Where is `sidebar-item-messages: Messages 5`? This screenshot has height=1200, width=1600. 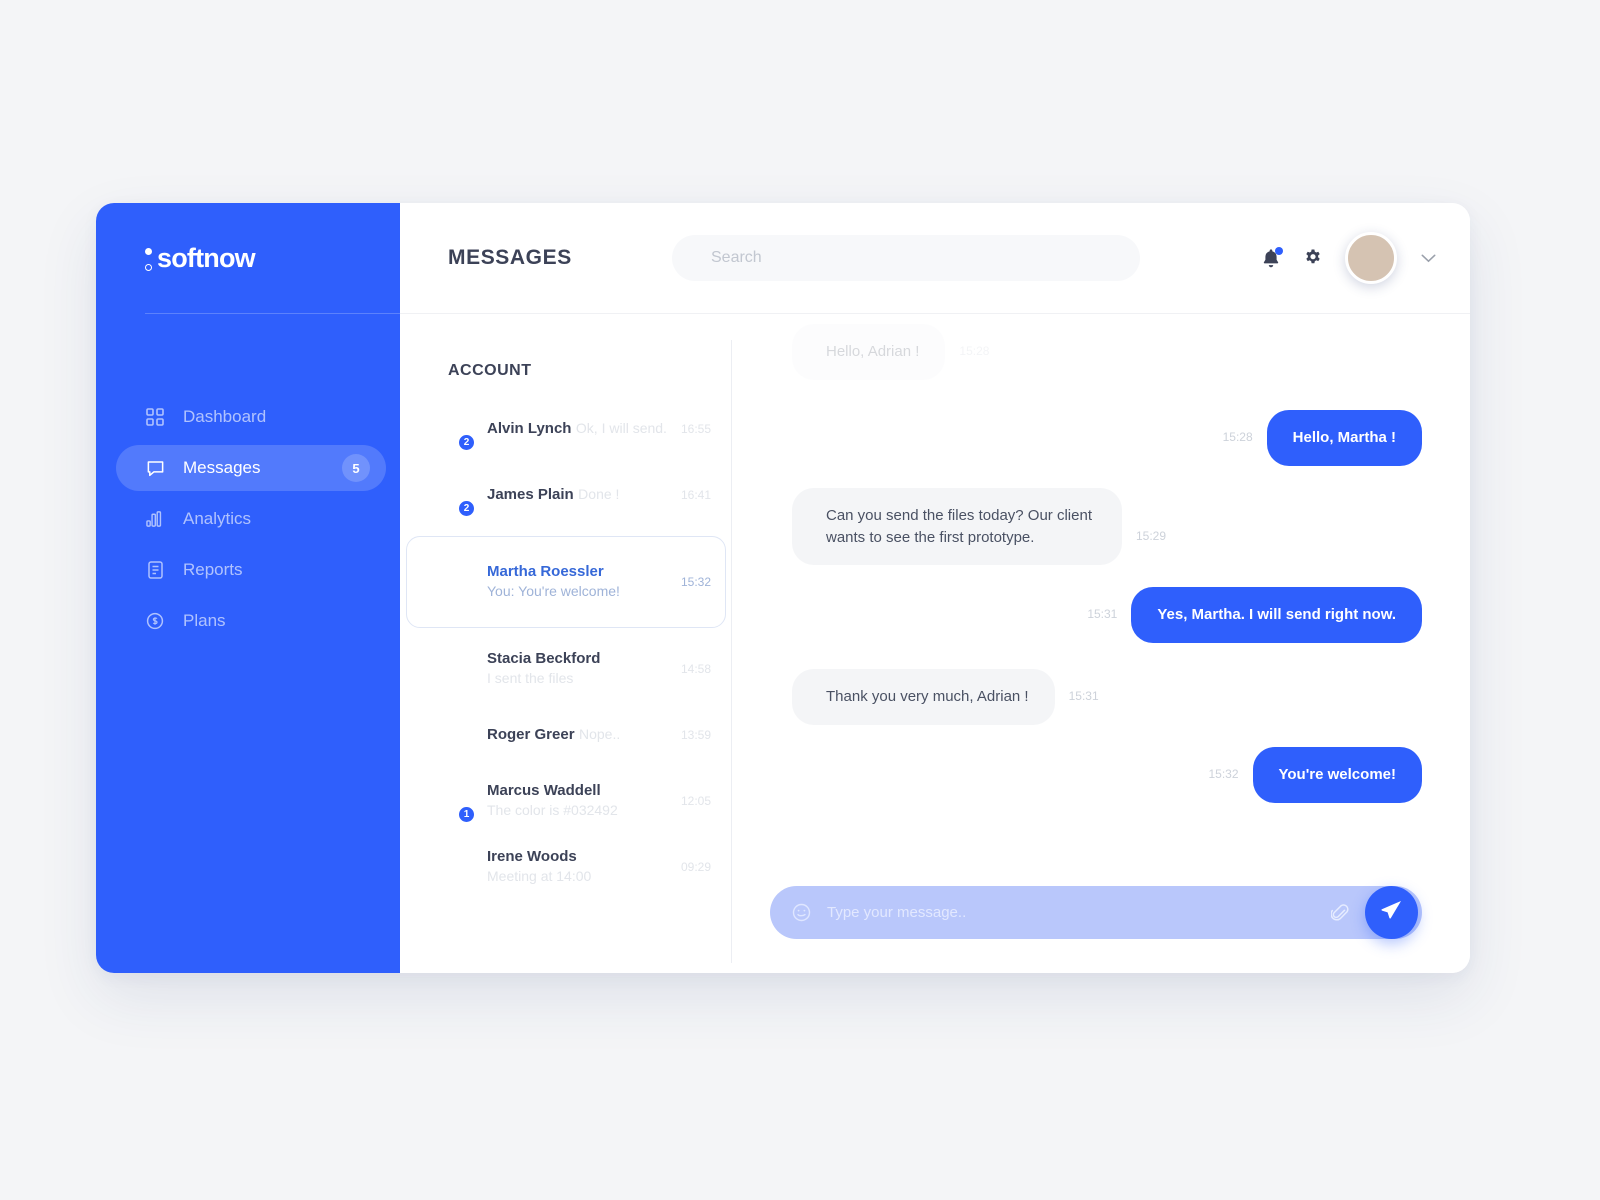
sidebar-item-messages: Messages 5 is located at coordinates (251, 468).